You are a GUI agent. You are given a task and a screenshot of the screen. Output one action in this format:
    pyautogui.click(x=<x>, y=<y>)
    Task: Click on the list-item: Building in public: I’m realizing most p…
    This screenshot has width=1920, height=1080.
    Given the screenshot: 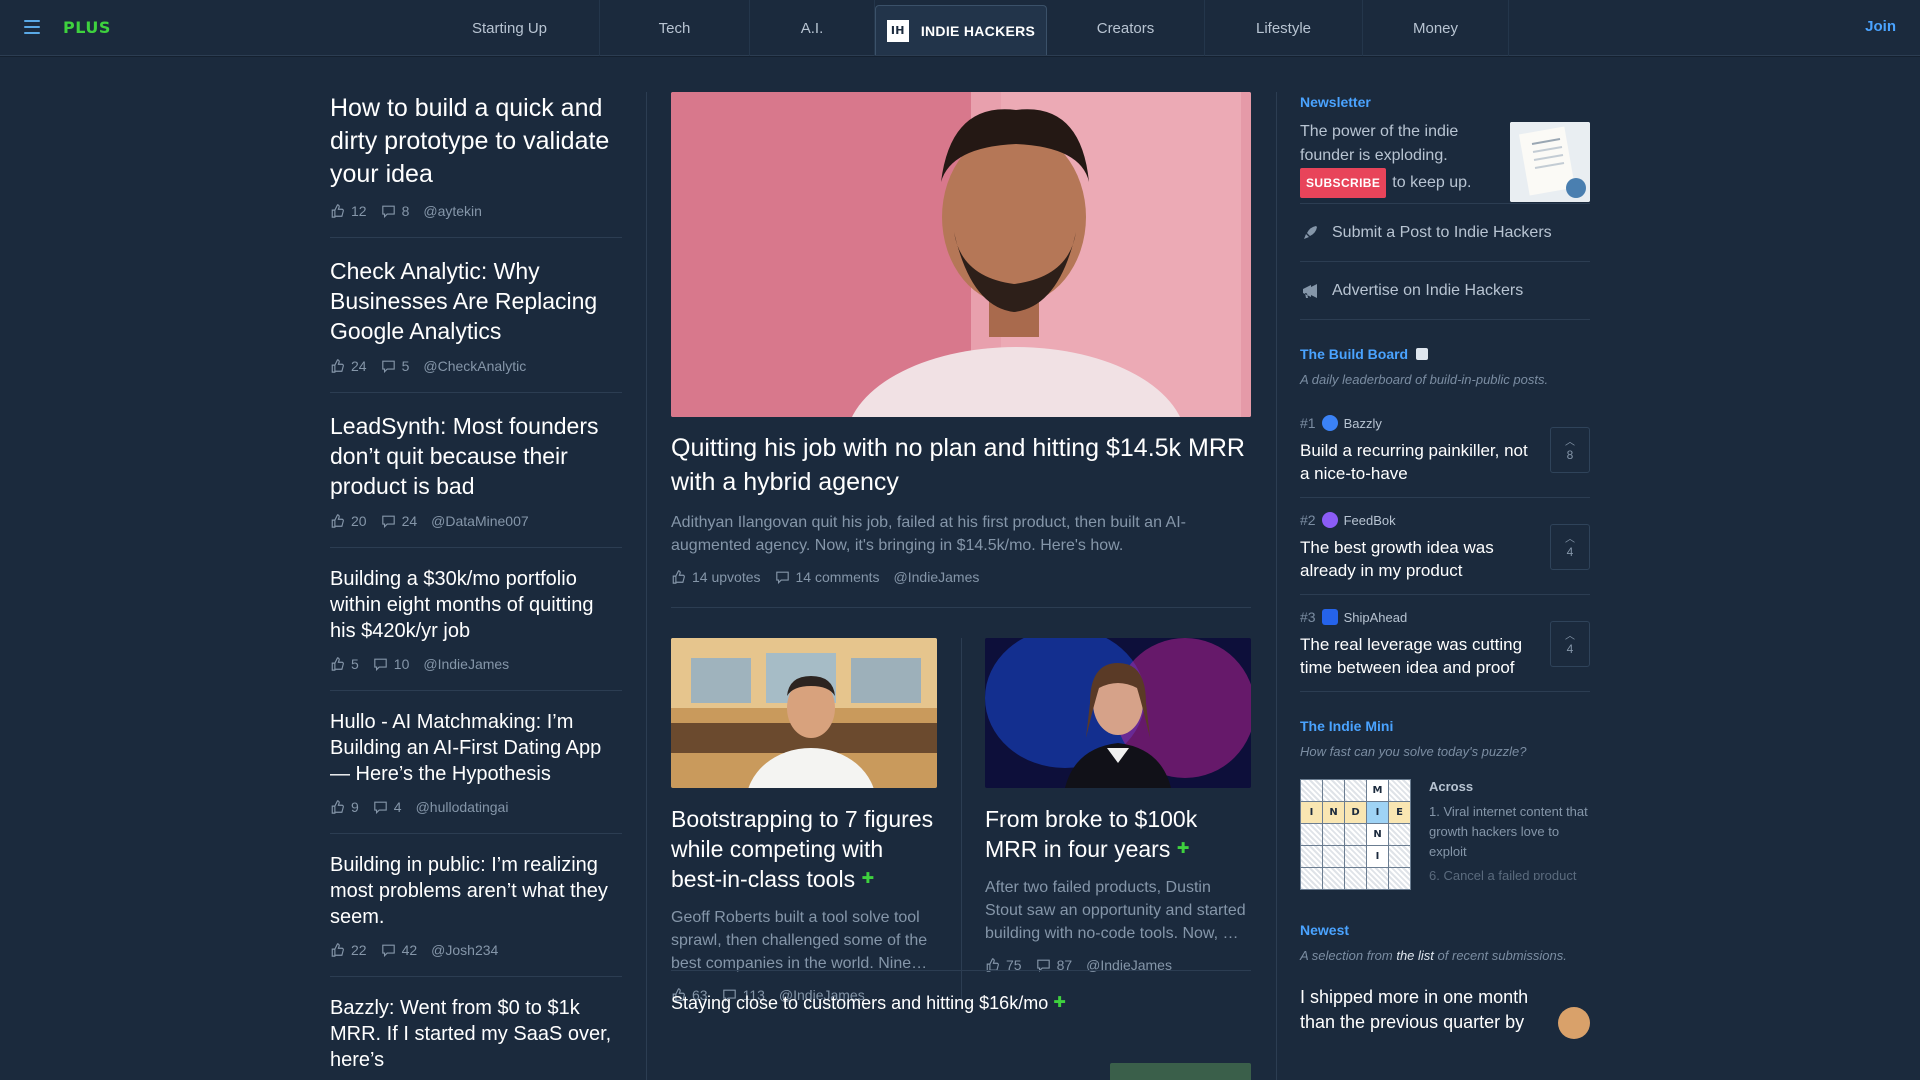 What is the action you would take?
    pyautogui.click(x=476, y=914)
    